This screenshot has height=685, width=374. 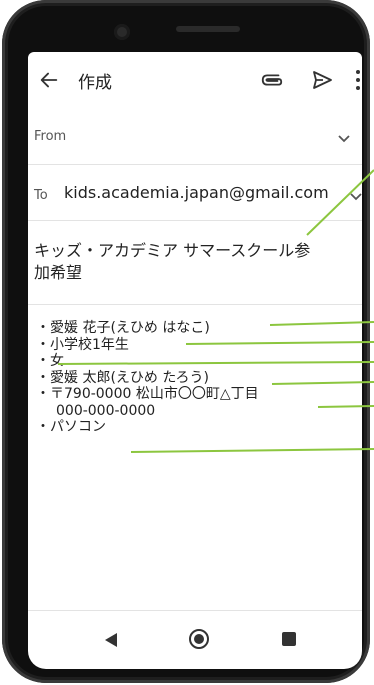 I want to click on arrow-left-icon, so click(x=49, y=80).